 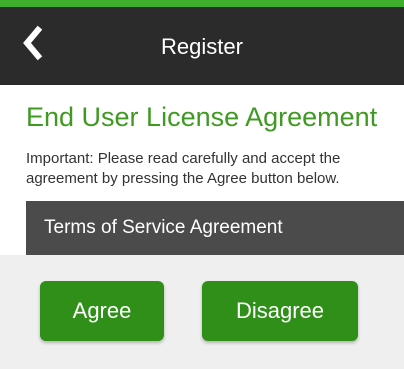 I want to click on terms-of-service-label: Terms of Service Agreement, so click(x=163, y=227).